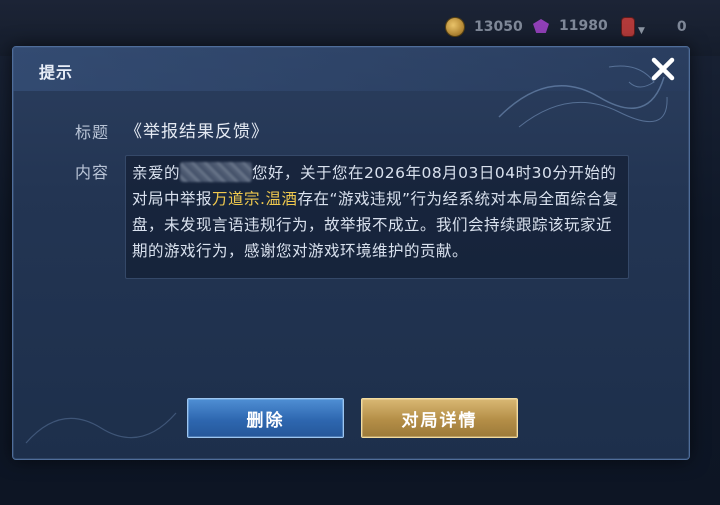  Describe the element at coordinates (455, 27) in the screenshot. I see `gold-coin-icon` at that location.